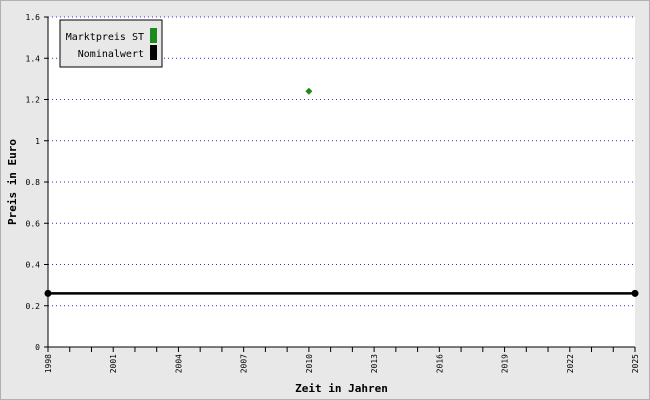  I want to click on x-tick-label: 2019, so click(505, 363).